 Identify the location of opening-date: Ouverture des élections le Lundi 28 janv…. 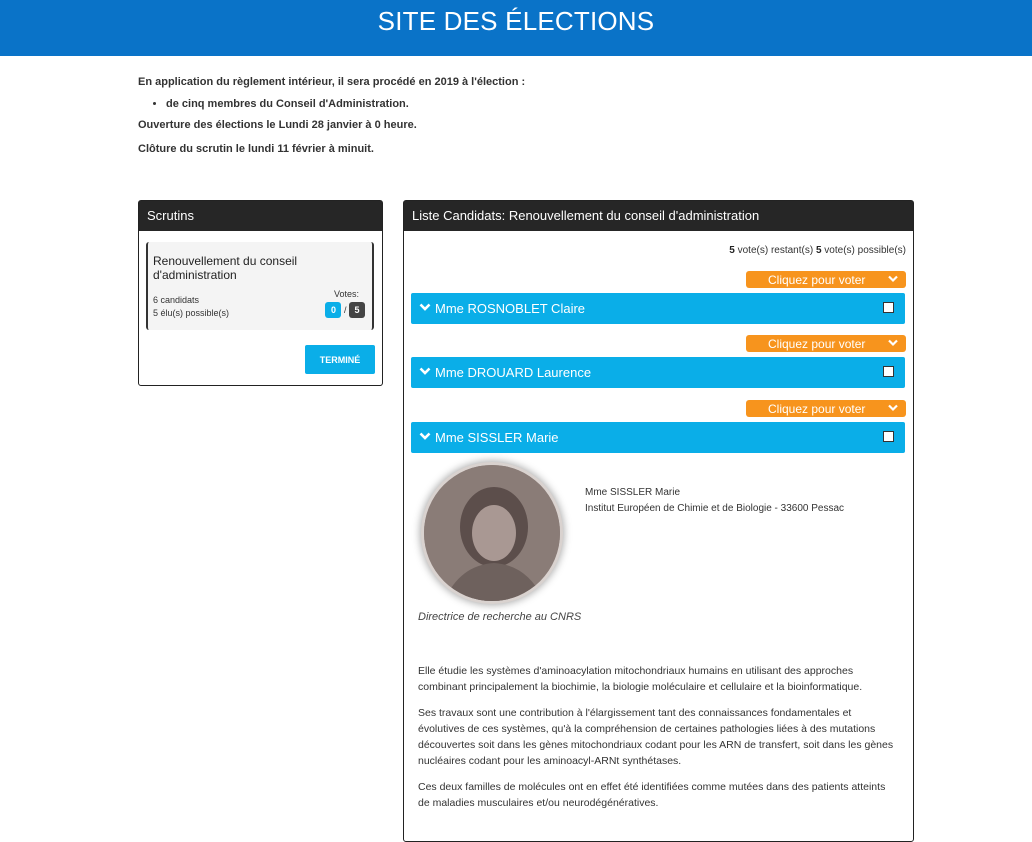
(277, 125).